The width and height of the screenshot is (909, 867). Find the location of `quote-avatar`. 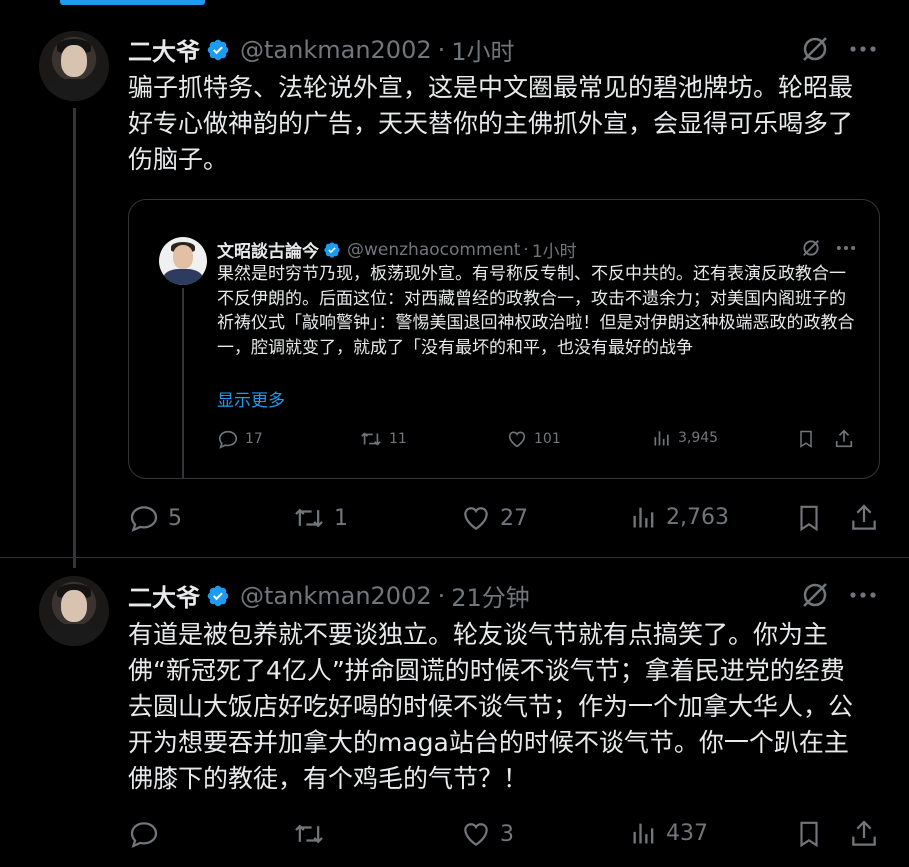

quote-avatar is located at coordinates (183, 261).